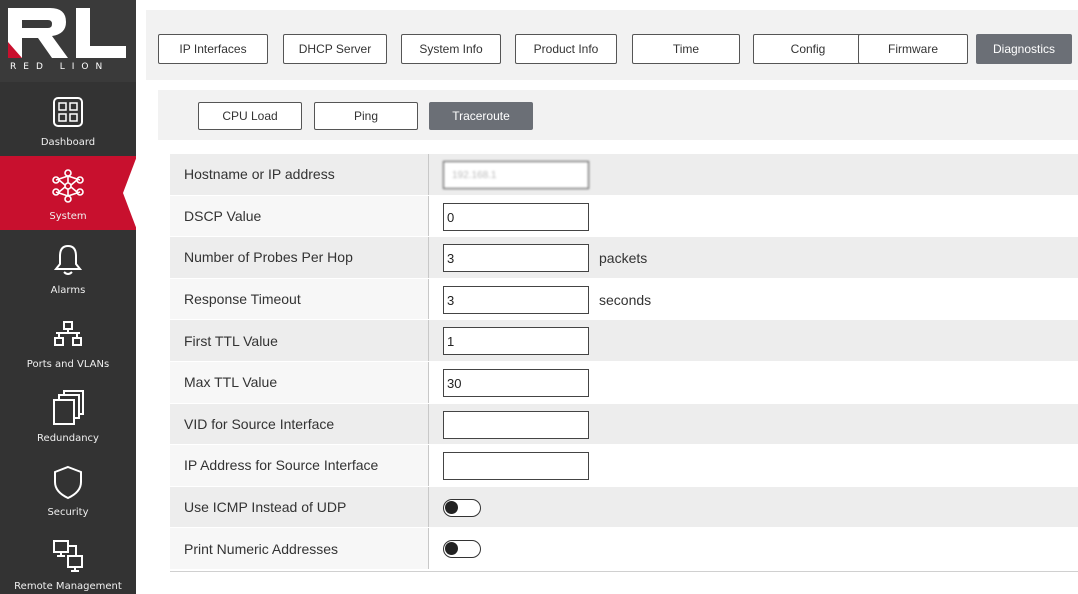 This screenshot has width=1078, height=594. I want to click on value-cell: 3 packets, so click(753, 257).